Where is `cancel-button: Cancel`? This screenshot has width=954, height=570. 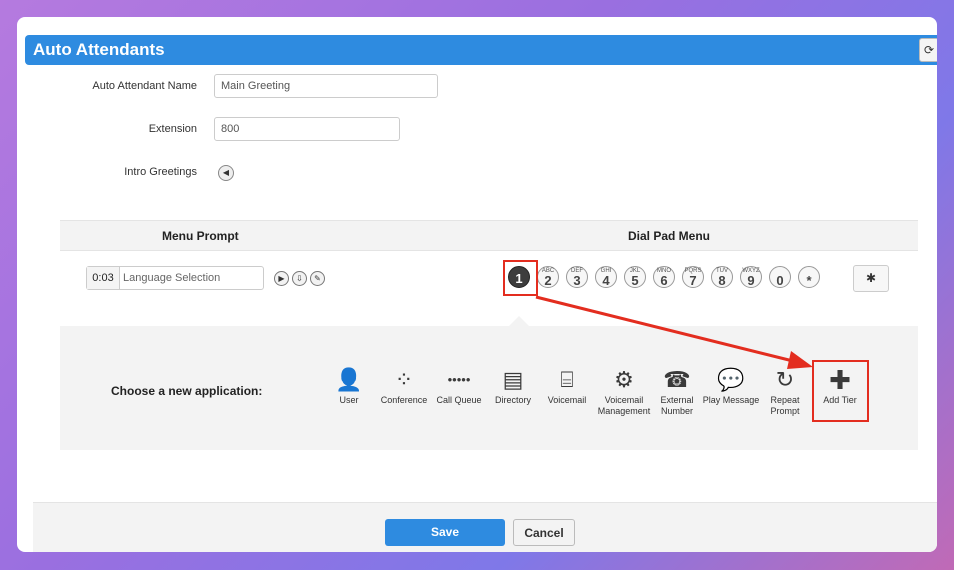
cancel-button: Cancel is located at coordinates (544, 532).